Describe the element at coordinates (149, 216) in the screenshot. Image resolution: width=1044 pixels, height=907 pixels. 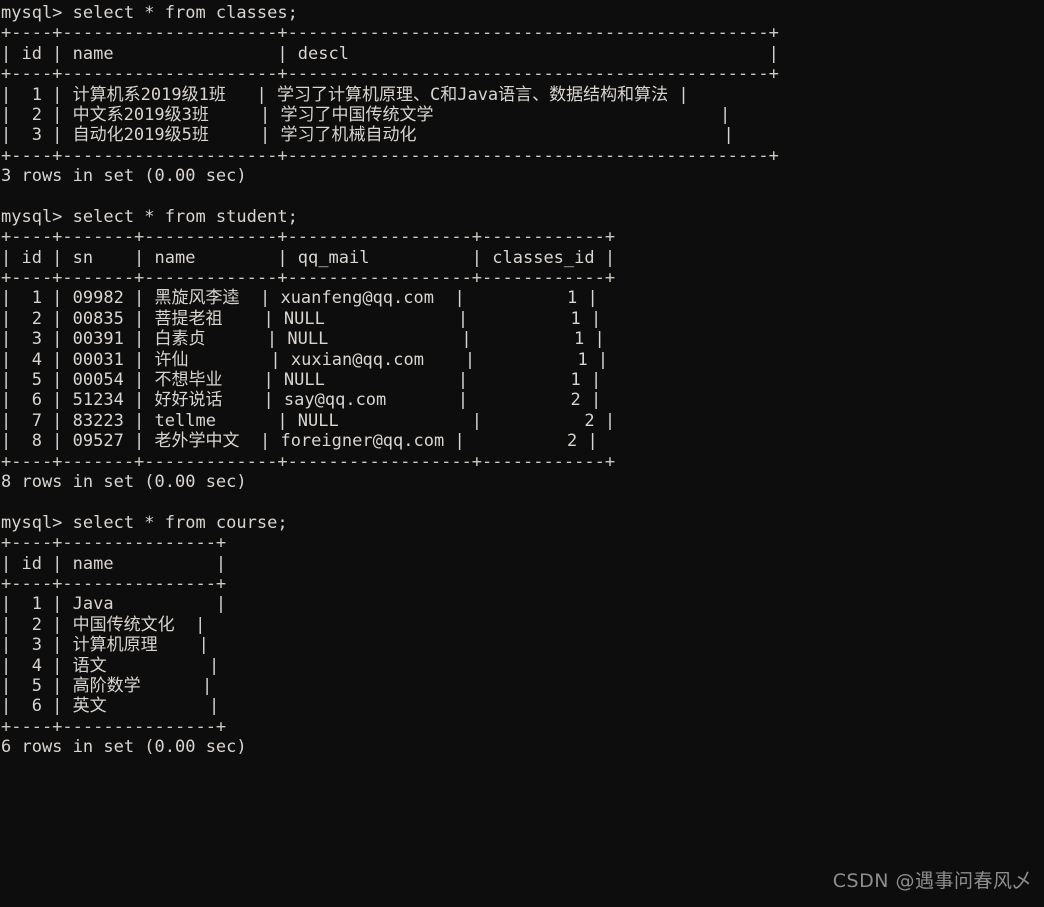
I see `command-line-student: mysql> select * from student;` at that location.